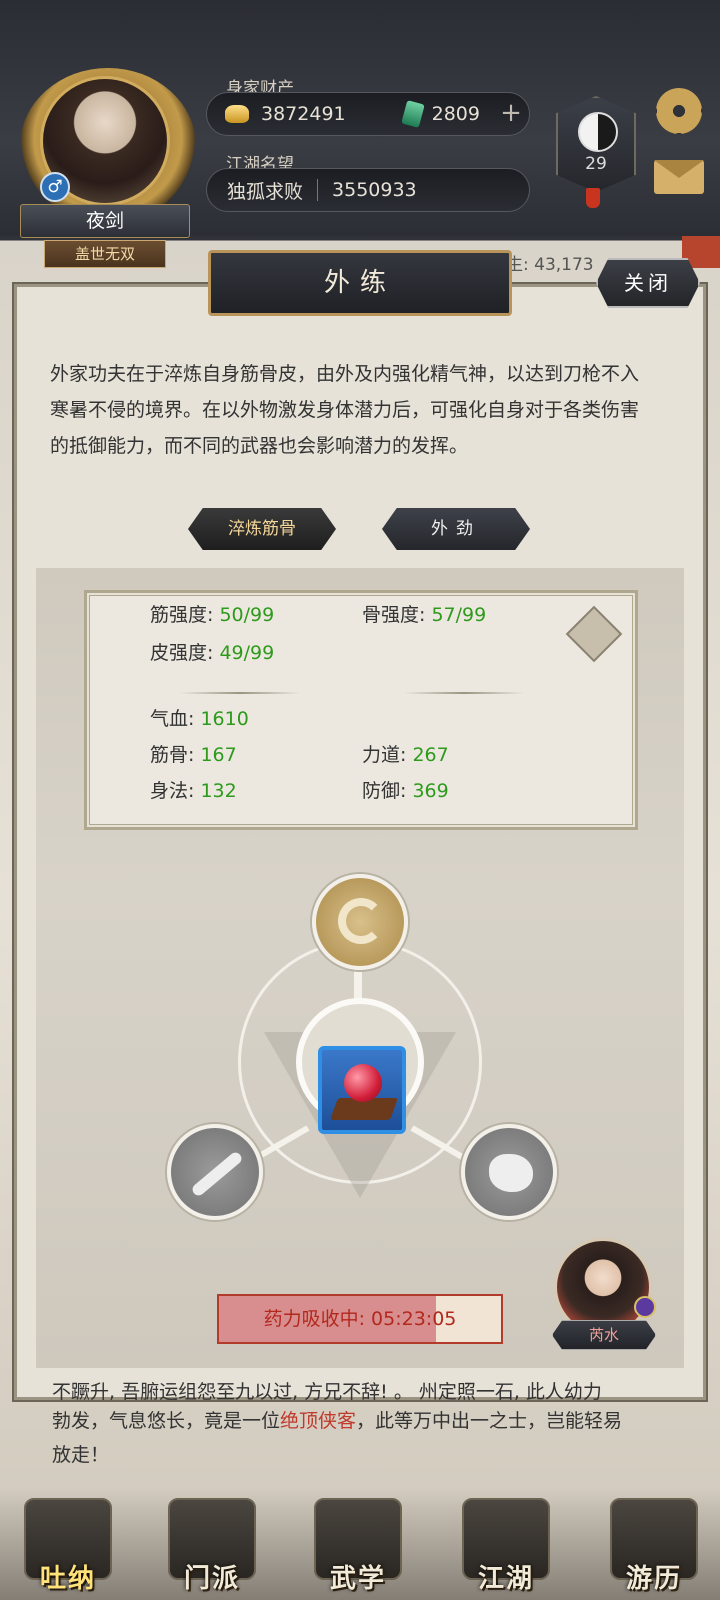  I want to click on bone-icon, so click(217, 1174).